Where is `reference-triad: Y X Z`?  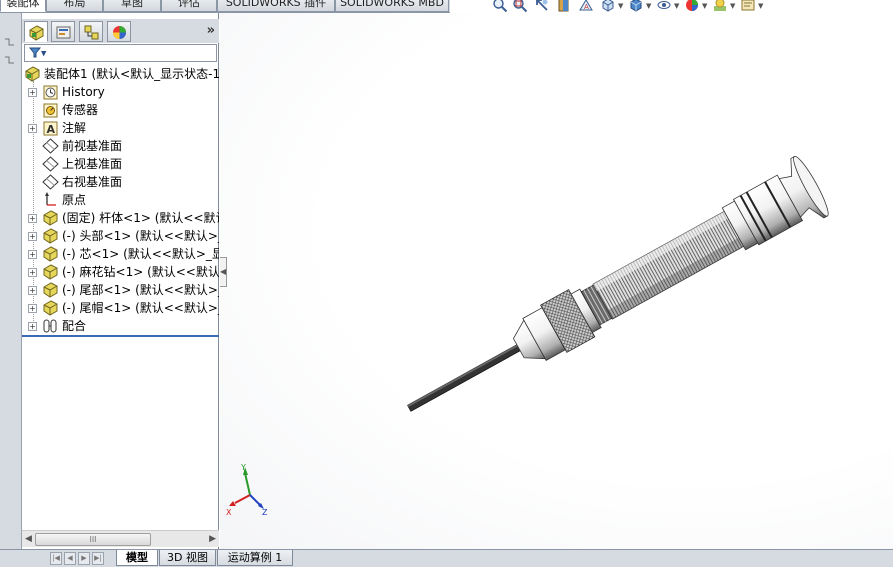 reference-triad: Y X Z is located at coordinates (250, 490).